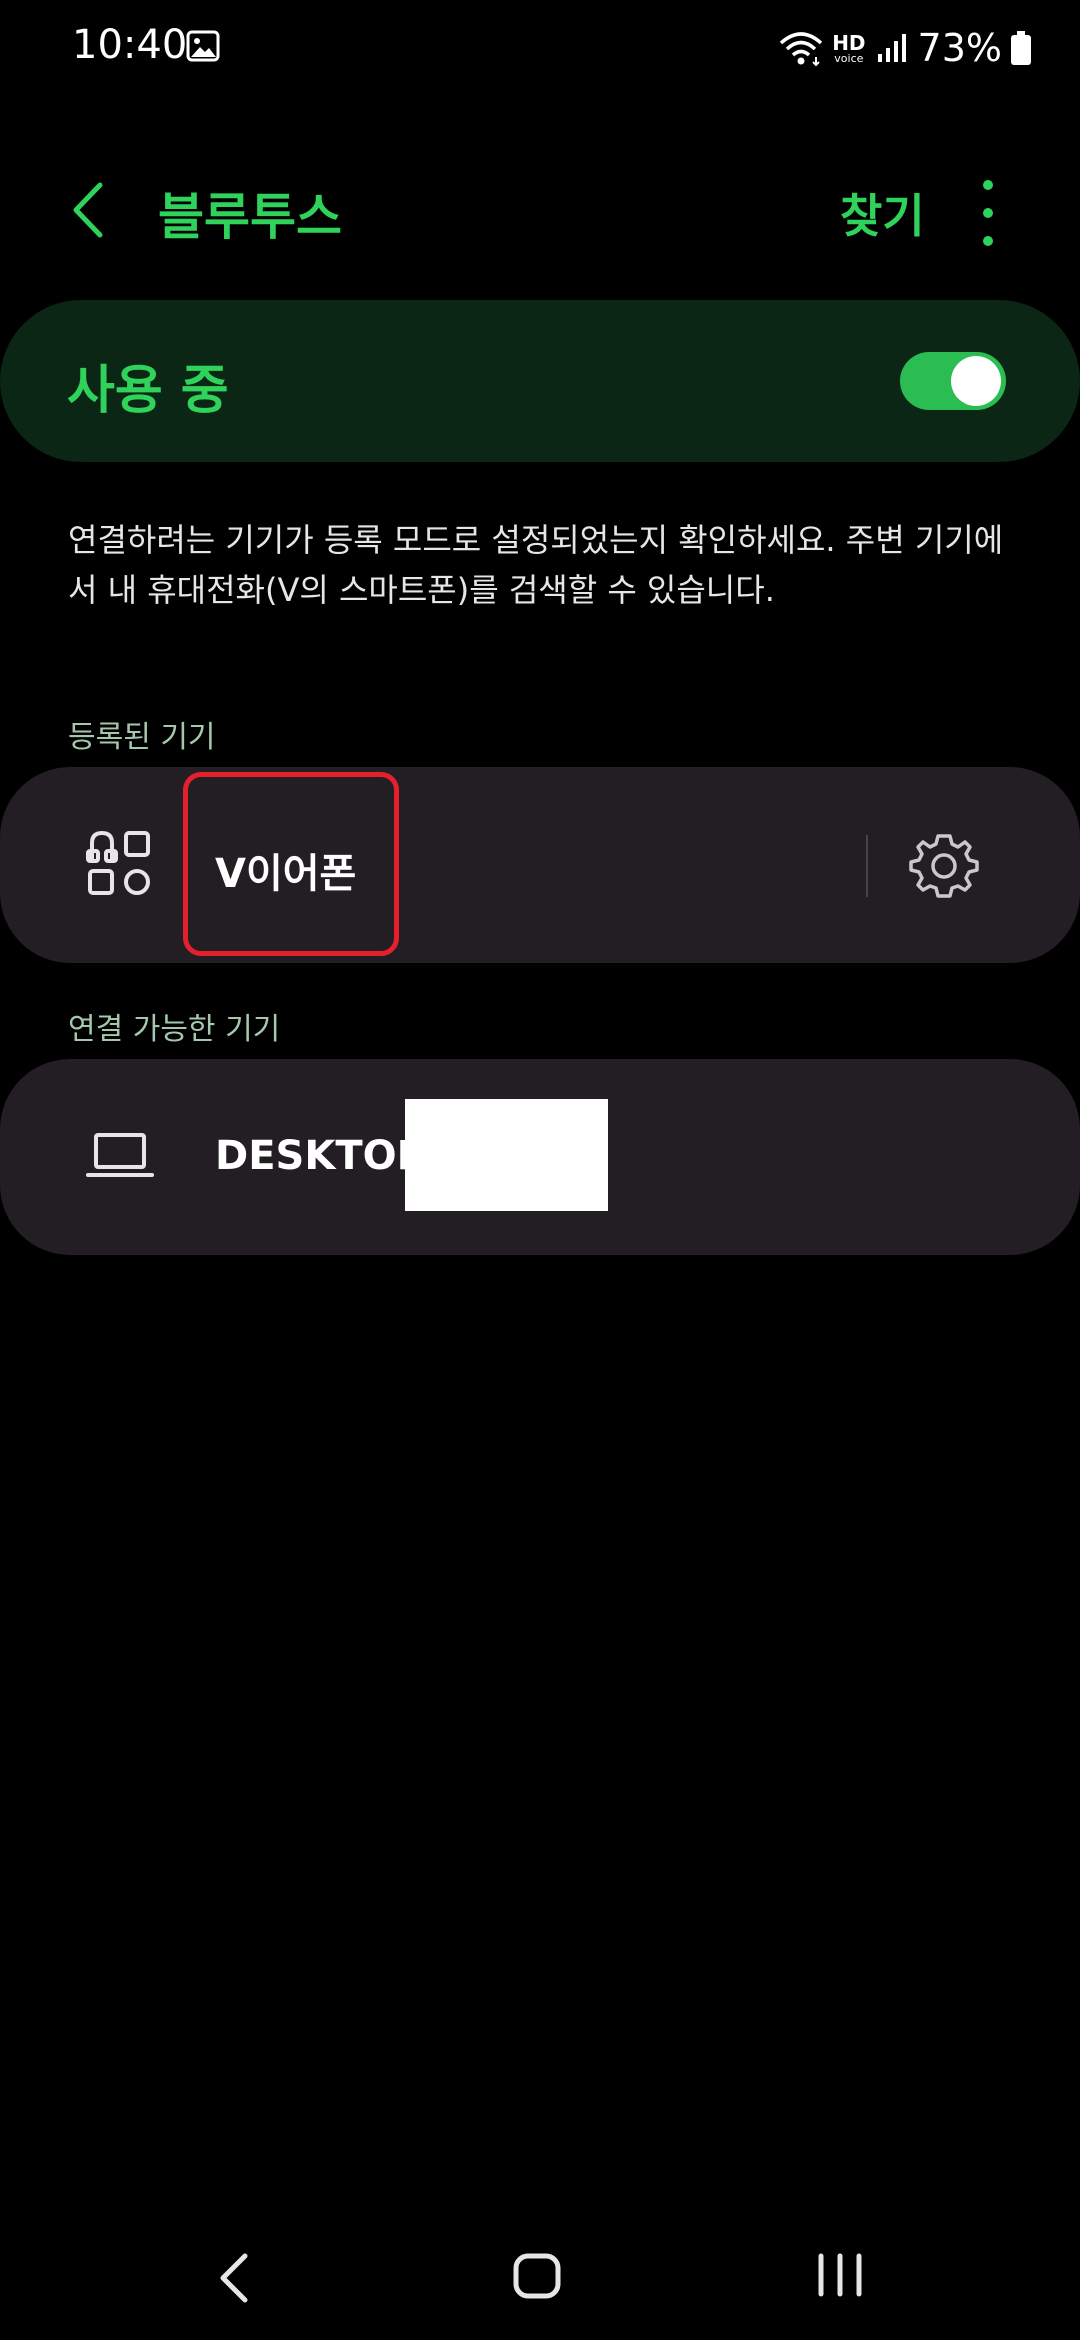 The height and width of the screenshot is (2340, 1080). What do you see at coordinates (174, 1029) in the screenshot?
I see `available-devices-header: 연결 가능한 기기` at bounding box center [174, 1029].